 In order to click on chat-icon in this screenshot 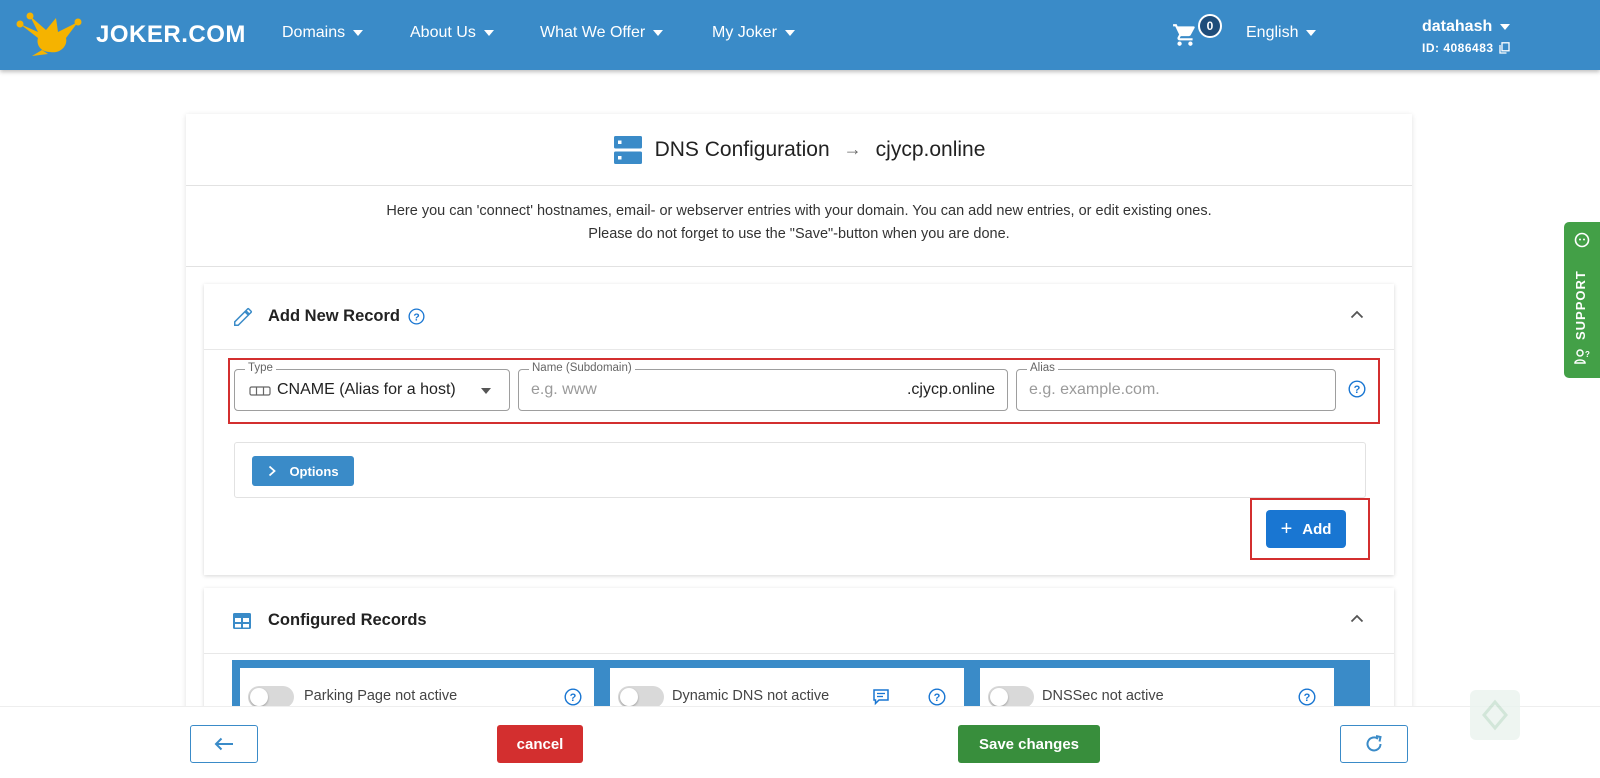, I will do `click(1582, 240)`.